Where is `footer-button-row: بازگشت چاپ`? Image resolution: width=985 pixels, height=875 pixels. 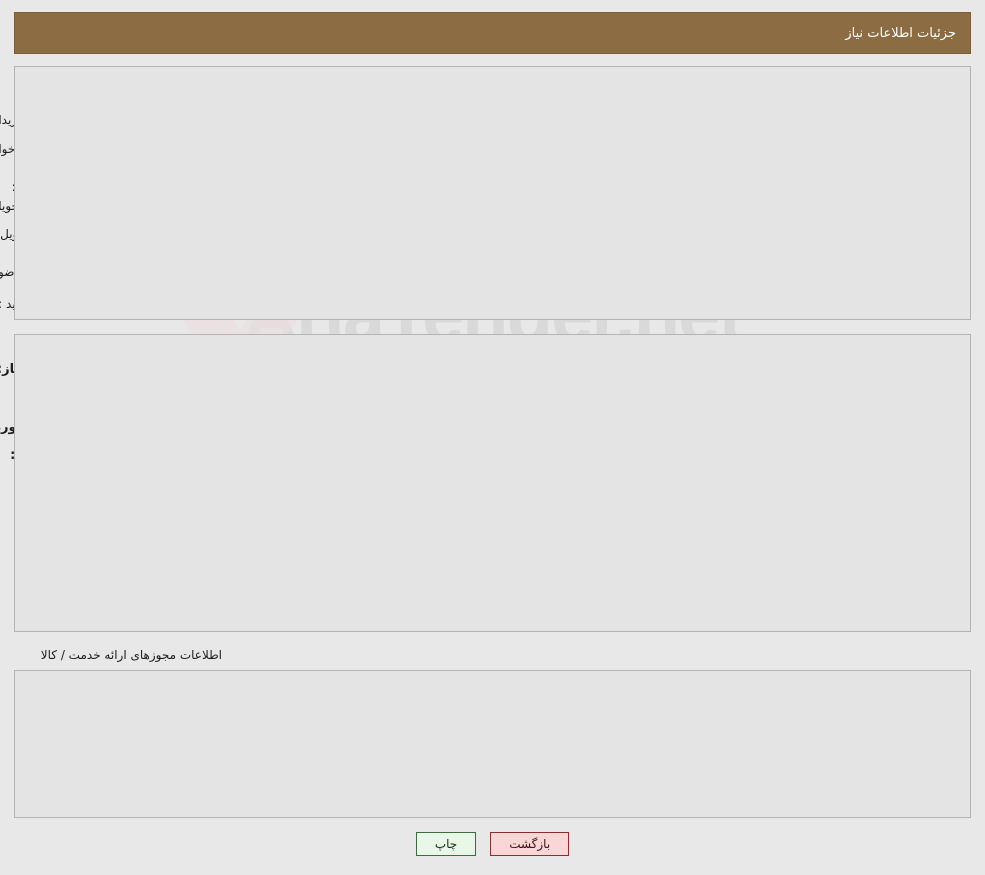 footer-button-row: بازگشت چاپ is located at coordinates (492, 844).